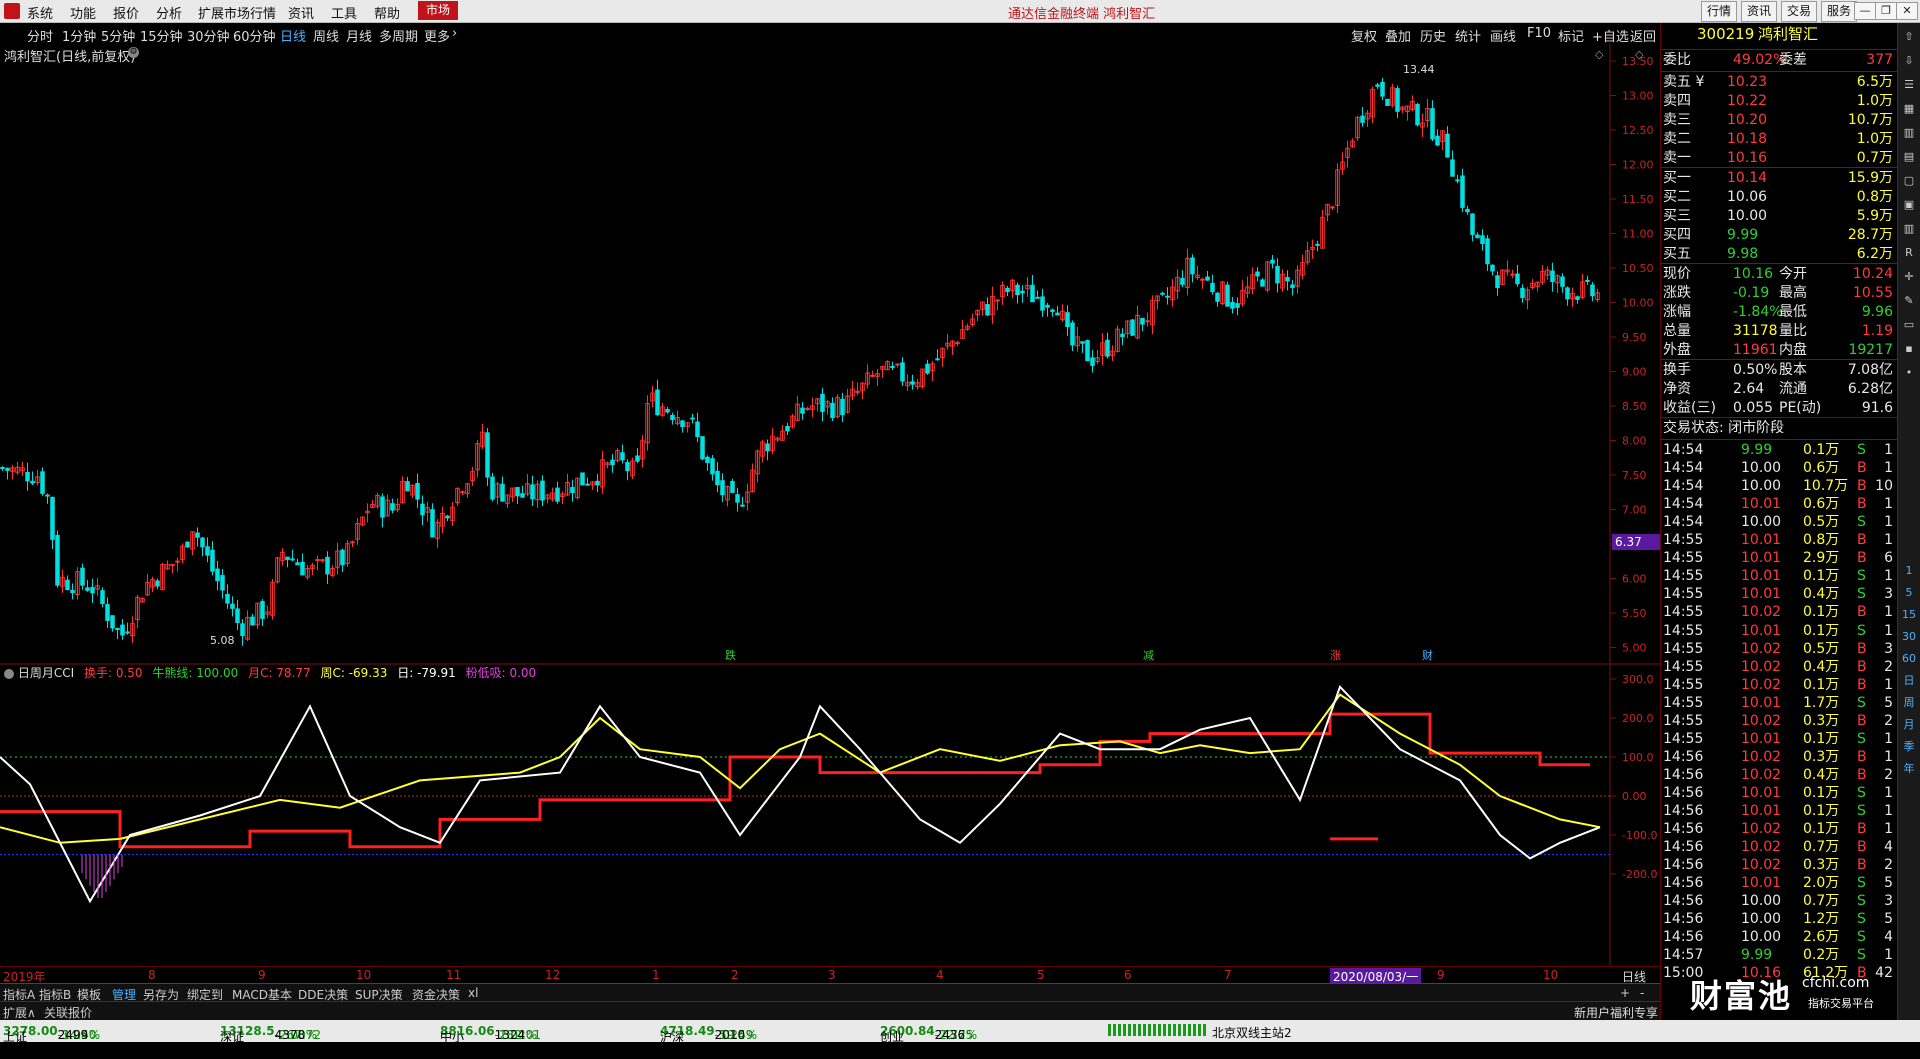 This screenshot has height=1059, width=1920. Describe the element at coordinates (1779, 178) in the screenshot. I see `bid-level-row: 买一 10.14 15.9万` at that location.